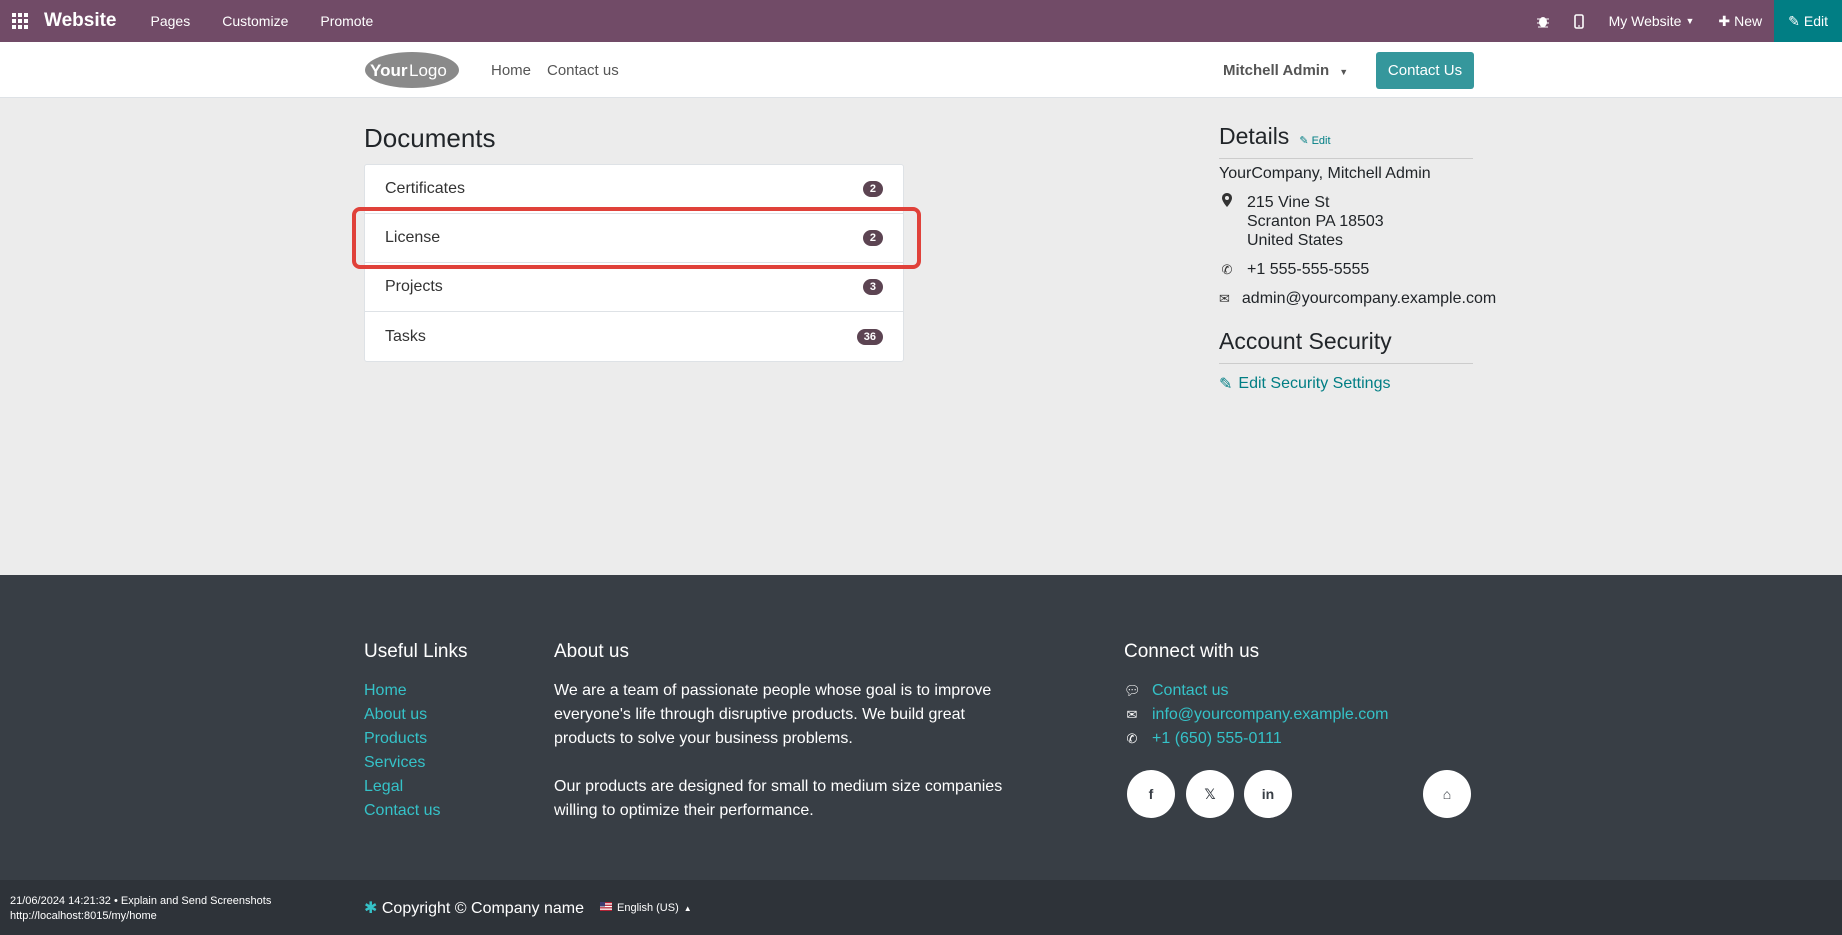 This screenshot has height=935, width=1842. Describe the element at coordinates (346, 21) in the screenshot. I see `menu-promote: Promote` at that location.